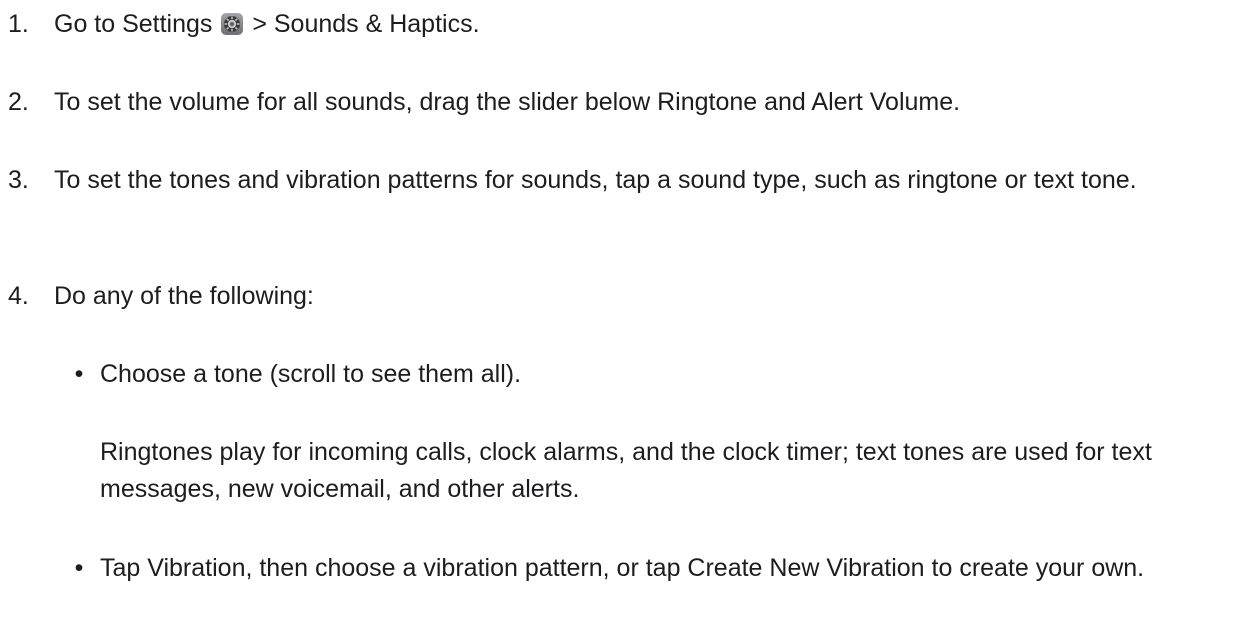 This screenshot has width=1241, height=621. What do you see at coordinates (18, 296) in the screenshot?
I see `step-number: 4.` at bounding box center [18, 296].